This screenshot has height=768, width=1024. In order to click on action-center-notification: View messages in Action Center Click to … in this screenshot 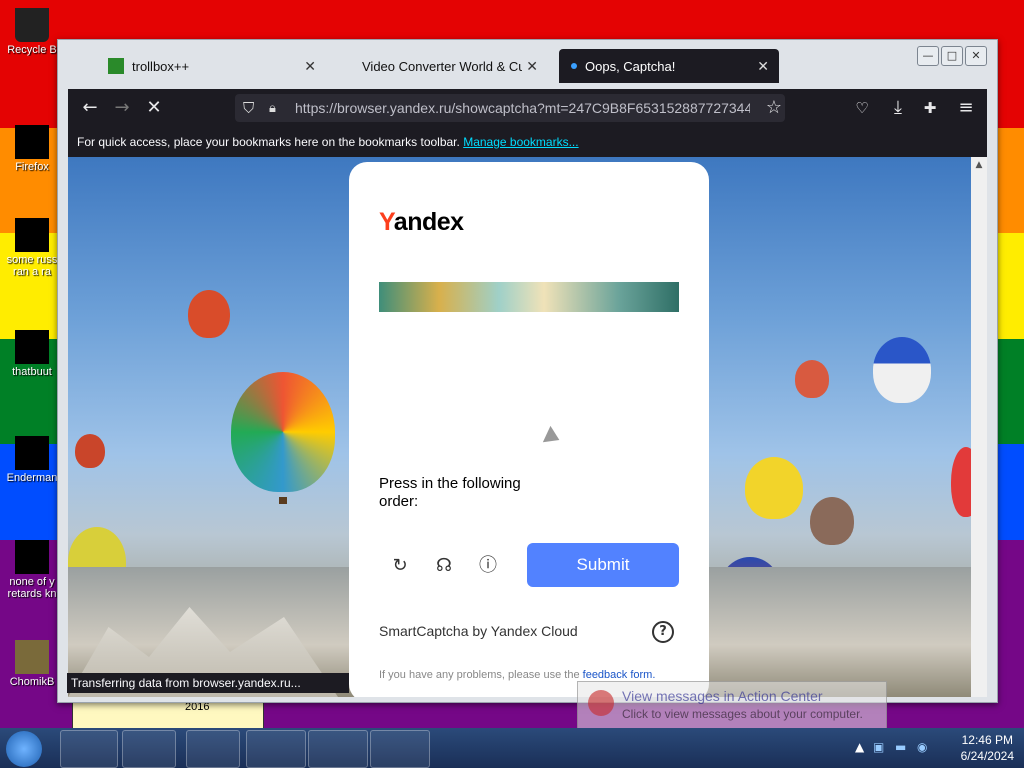, I will do `click(732, 705)`.